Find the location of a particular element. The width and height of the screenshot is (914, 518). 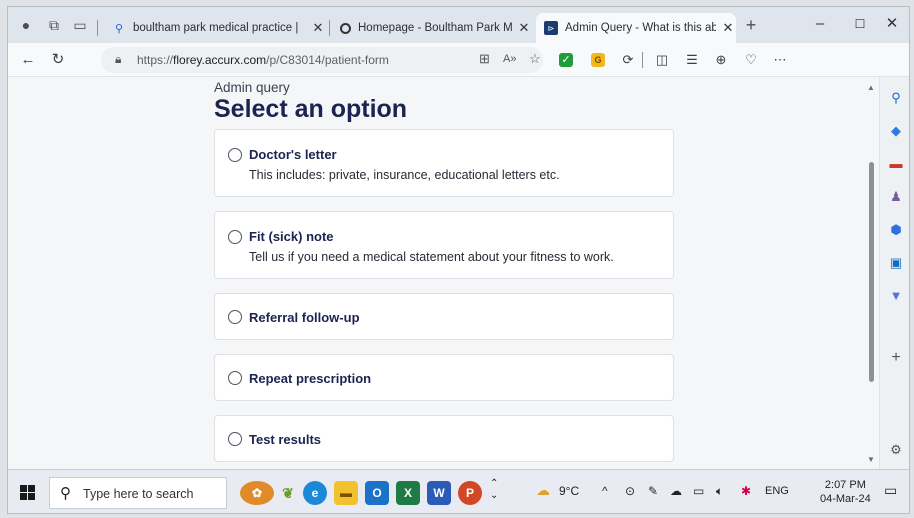

teams-icon: ✱ is located at coordinates (746, 491).